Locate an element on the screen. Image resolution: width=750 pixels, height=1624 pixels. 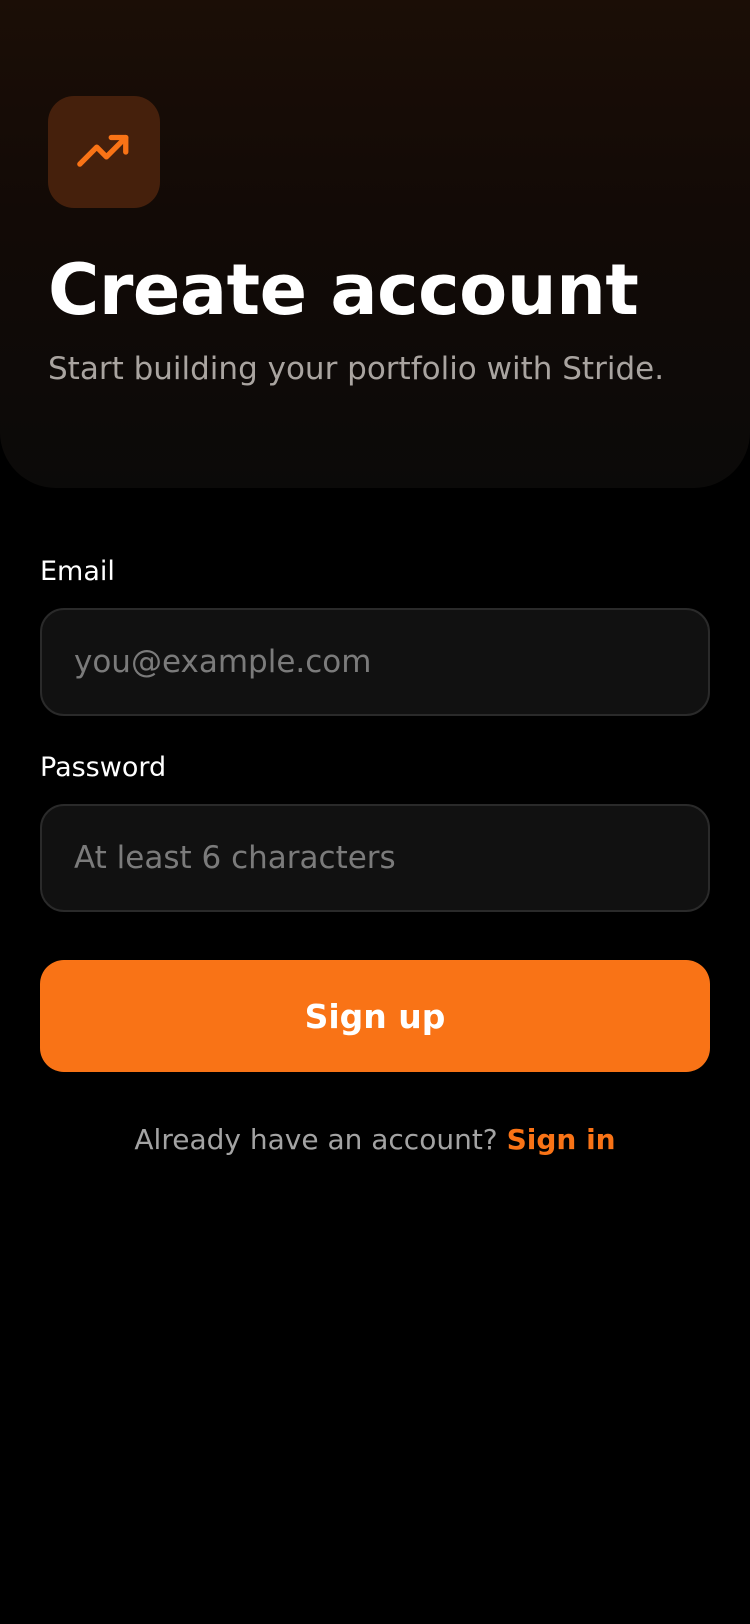
password-label: Password is located at coordinates (103, 767).